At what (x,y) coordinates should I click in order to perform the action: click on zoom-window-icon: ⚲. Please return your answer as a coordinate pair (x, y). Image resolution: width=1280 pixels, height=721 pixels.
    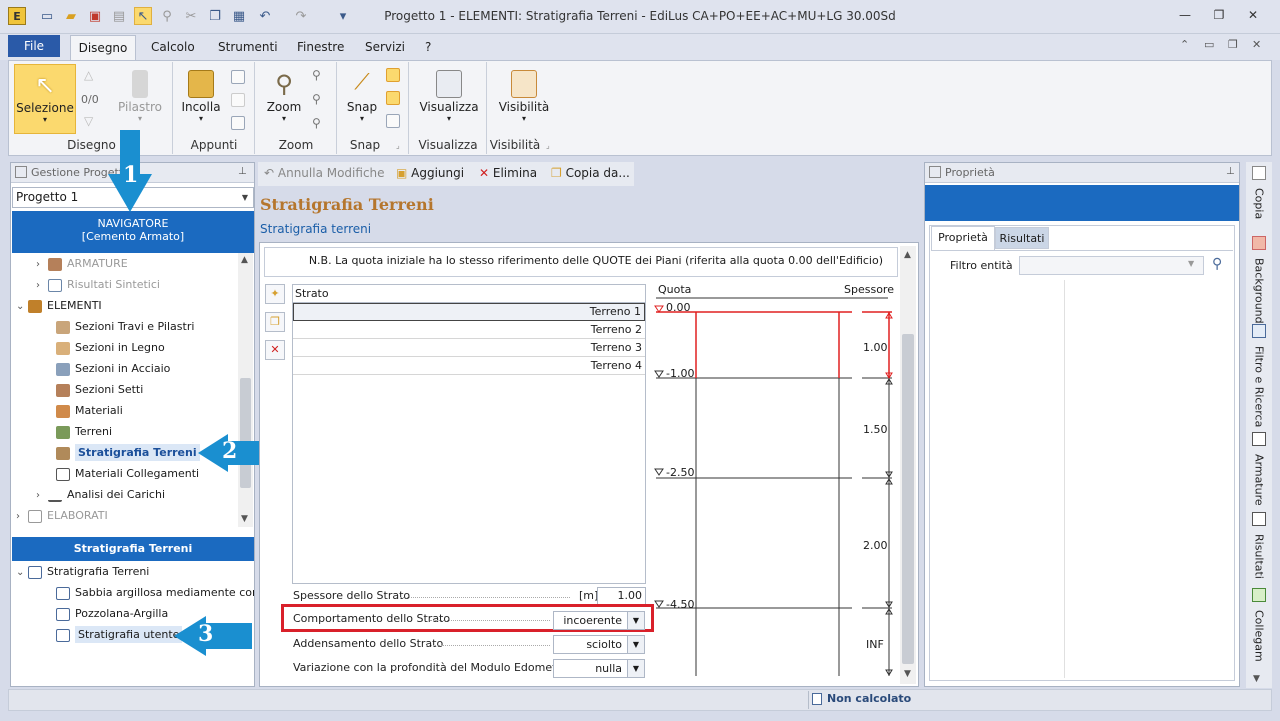
    Looking at the image, I should click on (316, 99).